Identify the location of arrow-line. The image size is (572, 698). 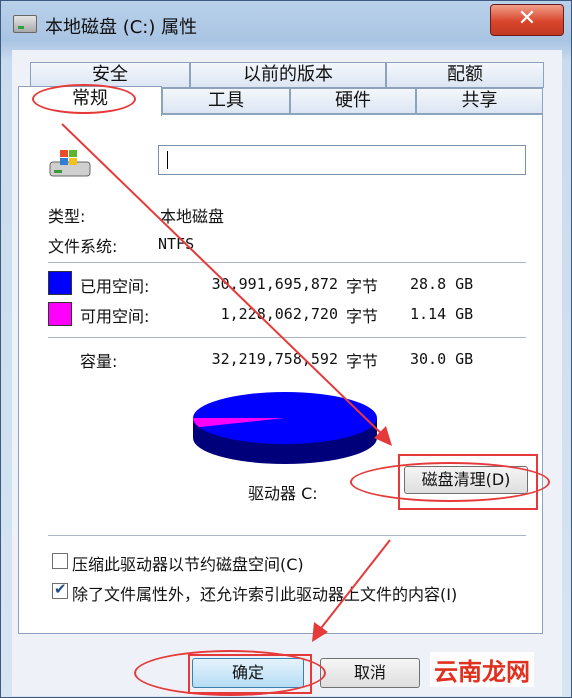
(354, 586).